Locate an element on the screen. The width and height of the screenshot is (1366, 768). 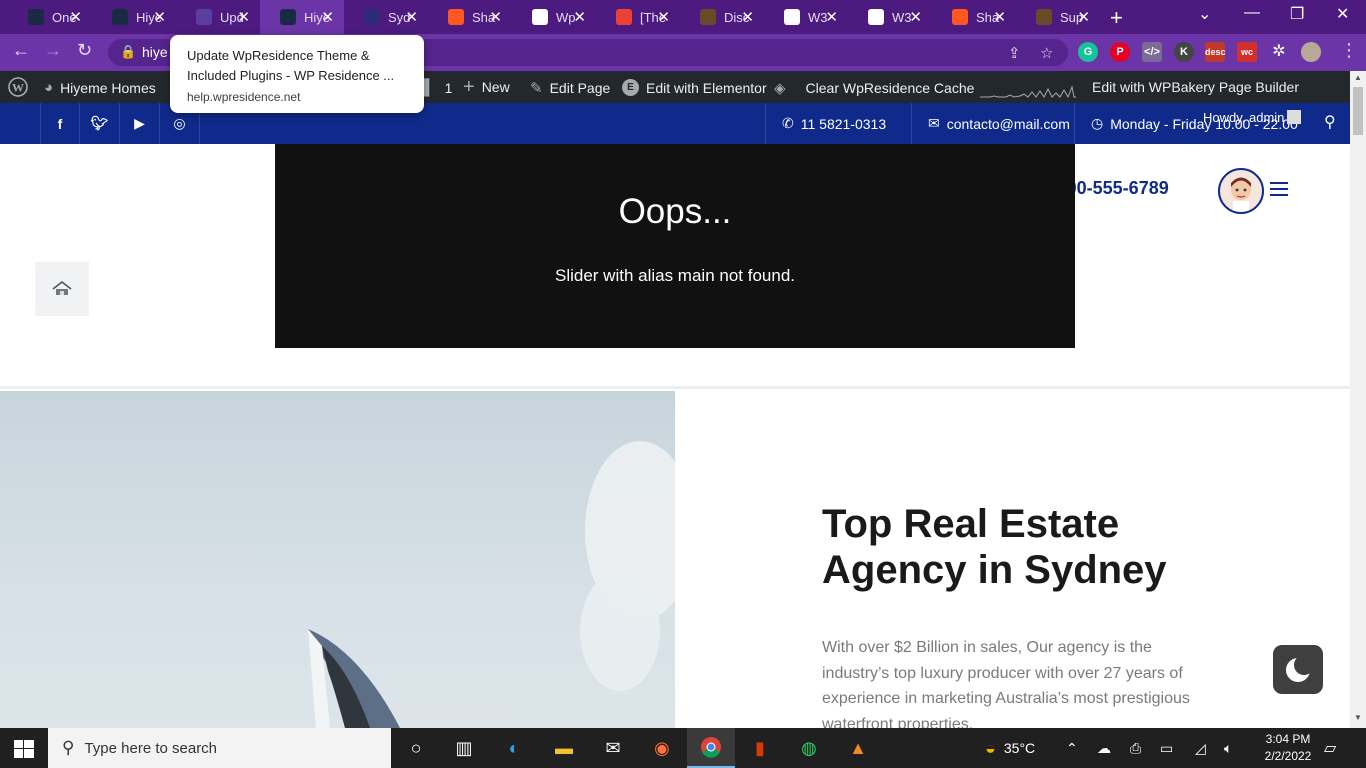
browser-tab: Sup ✕ is located at coordinates (1058, 17).